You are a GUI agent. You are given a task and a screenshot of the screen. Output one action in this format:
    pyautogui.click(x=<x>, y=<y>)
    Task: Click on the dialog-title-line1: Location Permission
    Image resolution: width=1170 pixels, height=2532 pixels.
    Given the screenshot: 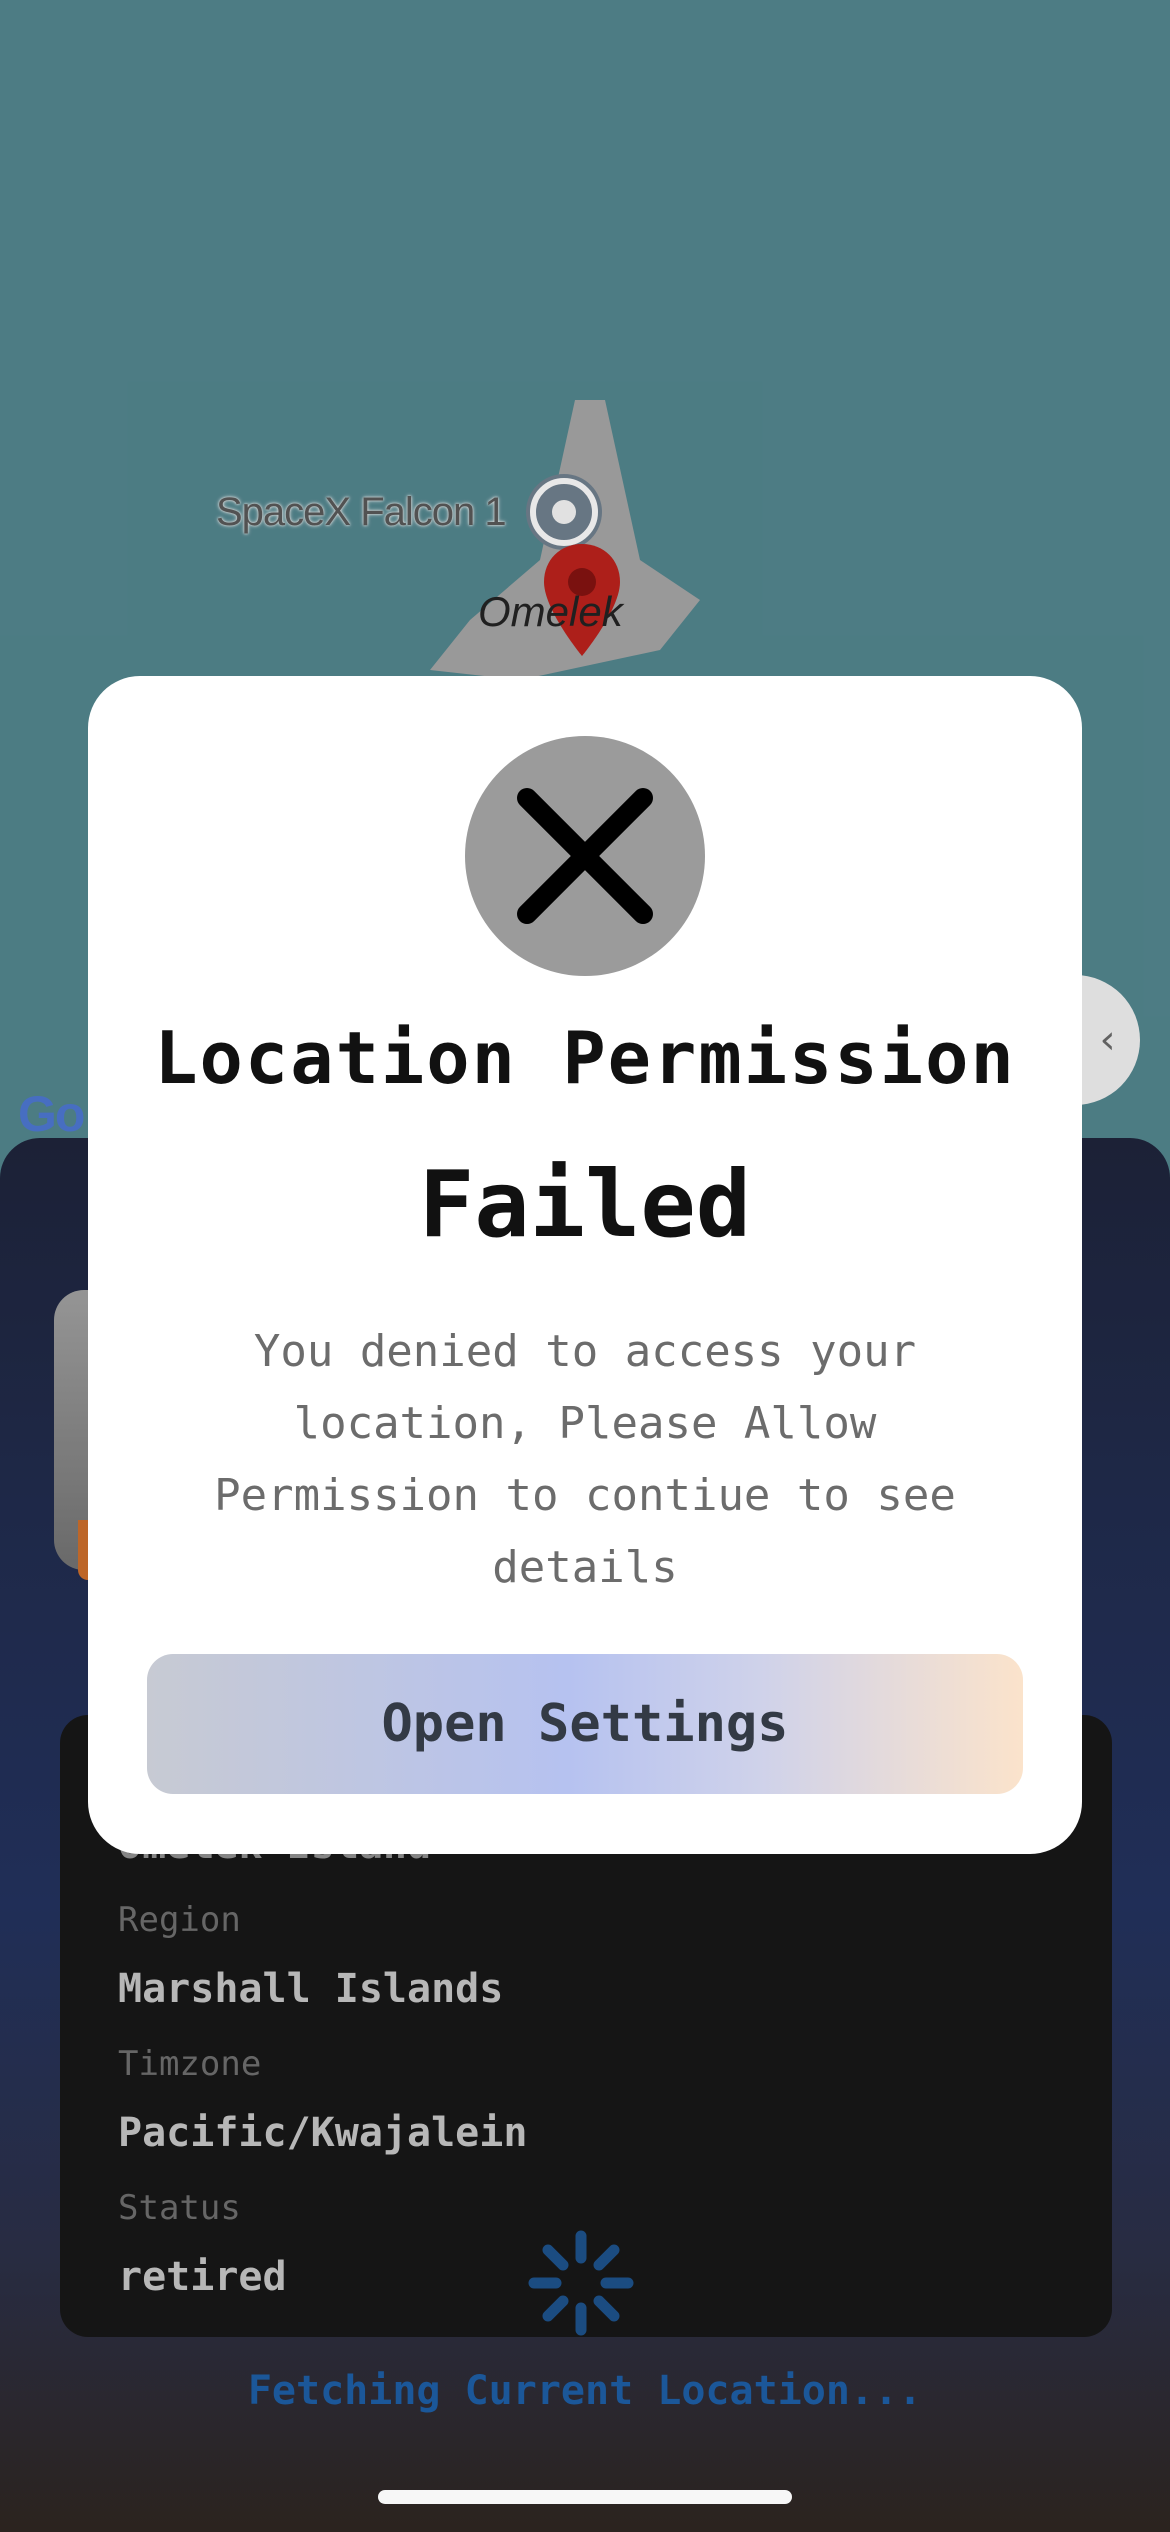 What is the action you would take?
    pyautogui.click(x=585, y=1058)
    